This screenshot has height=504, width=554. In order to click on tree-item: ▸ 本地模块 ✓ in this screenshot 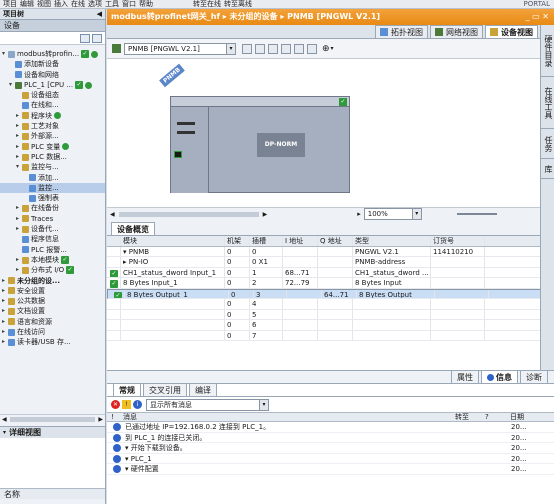, I will do `click(52, 260)`.